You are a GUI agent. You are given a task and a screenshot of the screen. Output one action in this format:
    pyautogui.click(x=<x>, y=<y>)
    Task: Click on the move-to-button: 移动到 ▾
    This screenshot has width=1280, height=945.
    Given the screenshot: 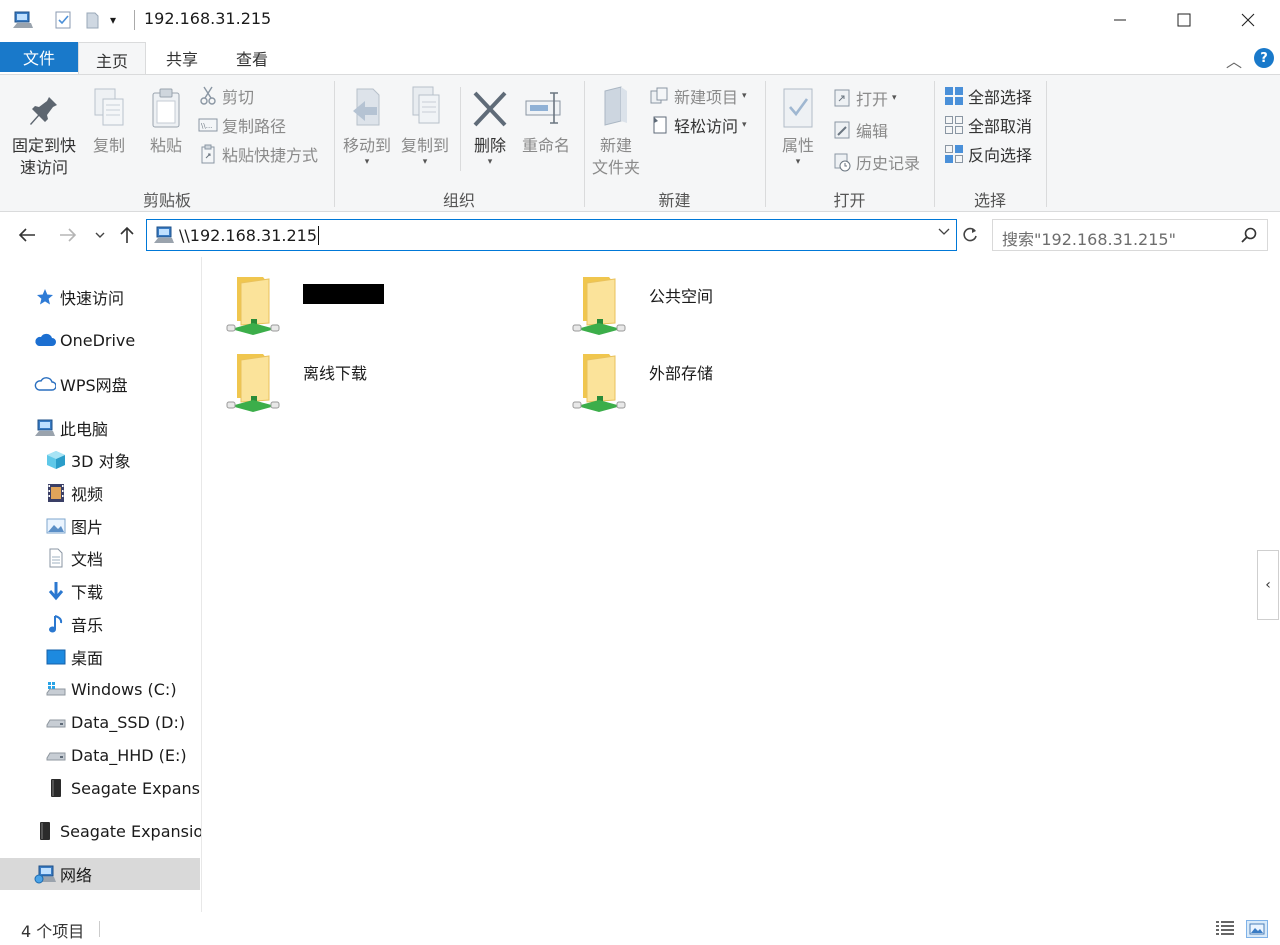 What is the action you would take?
    pyautogui.click(x=367, y=124)
    